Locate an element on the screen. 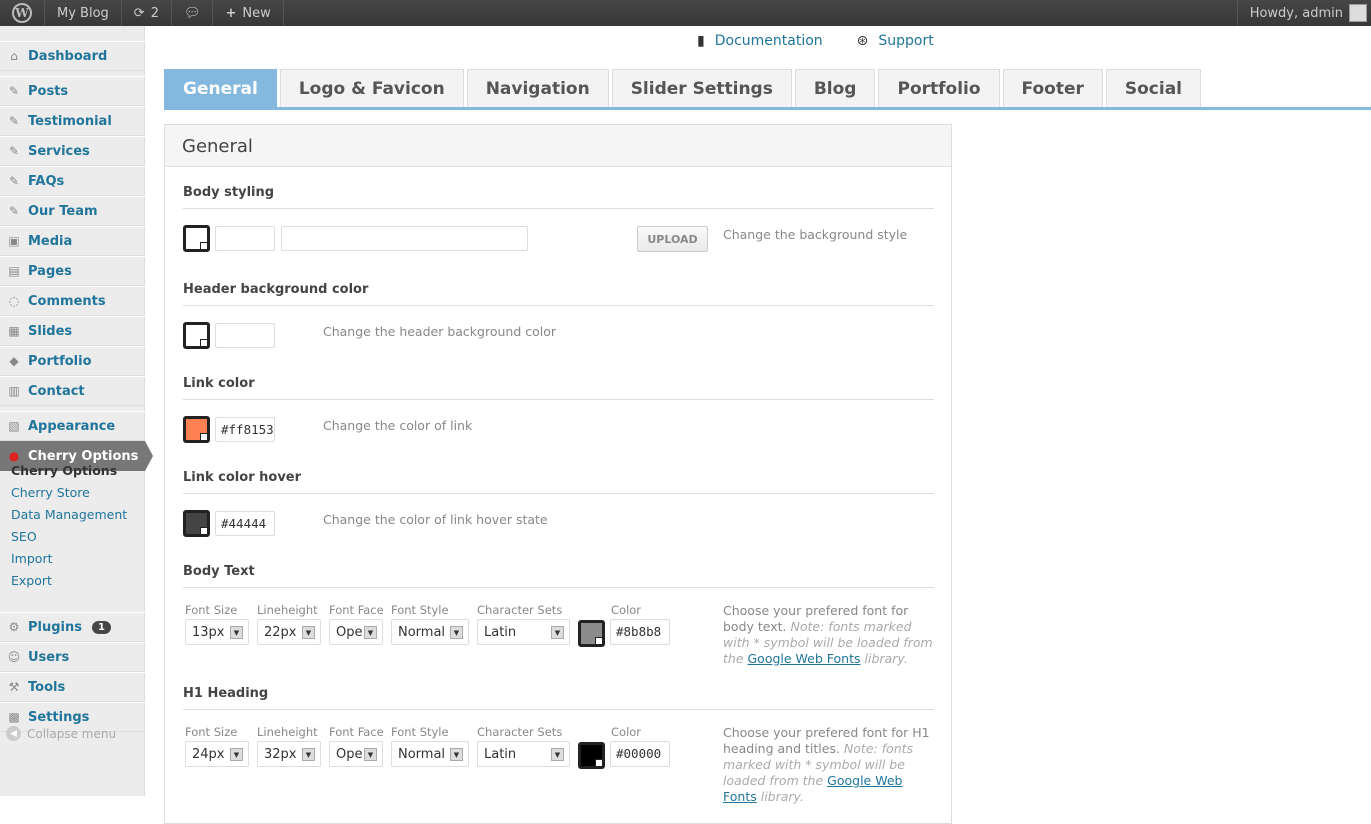  submenu-item-import: Import is located at coordinates (32, 558).